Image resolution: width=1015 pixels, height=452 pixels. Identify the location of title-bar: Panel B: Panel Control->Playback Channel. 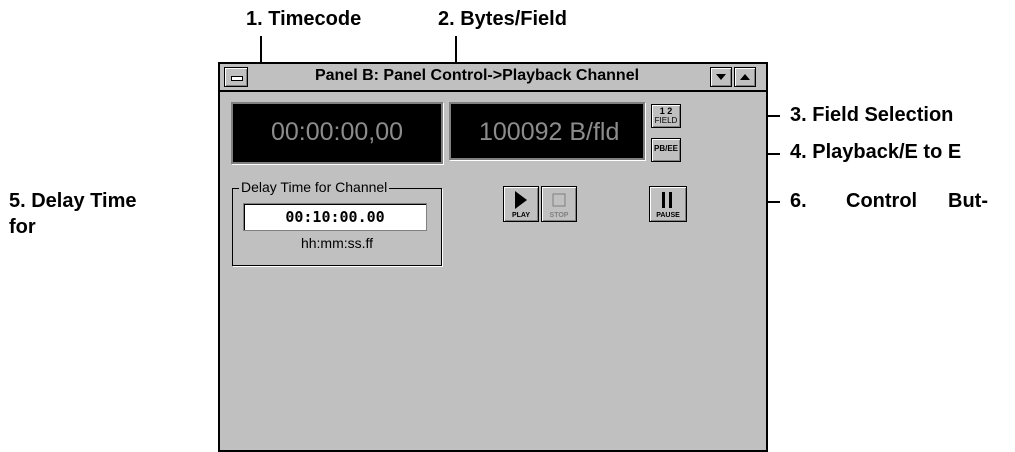
(493, 78).